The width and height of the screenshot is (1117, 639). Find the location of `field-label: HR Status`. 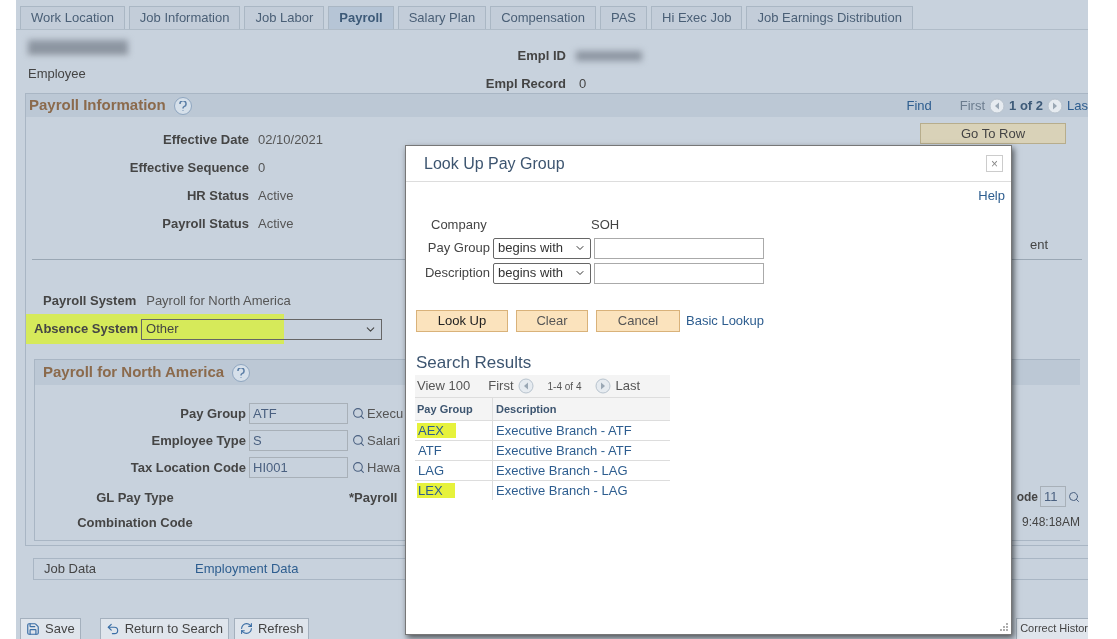

field-label: HR Status is located at coordinates (217, 196).